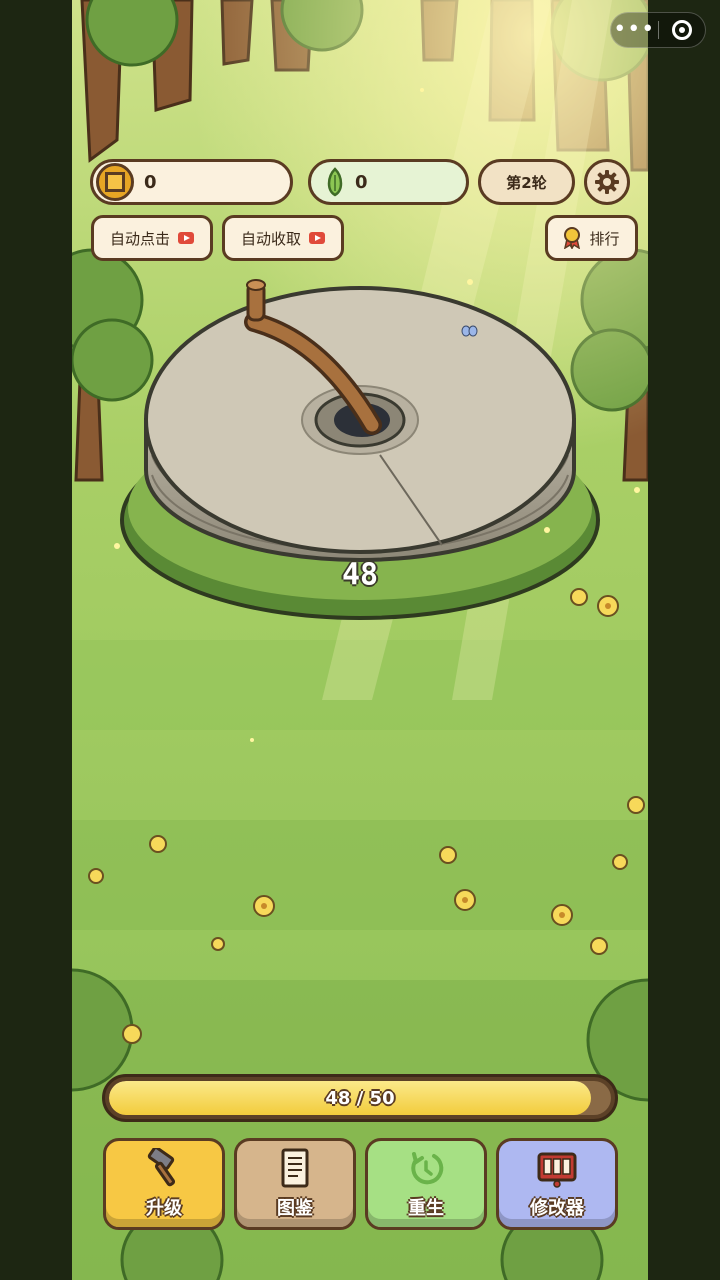  What do you see at coordinates (270, 238) in the screenshot?
I see `auto-collect-label: 自动收取` at bounding box center [270, 238].